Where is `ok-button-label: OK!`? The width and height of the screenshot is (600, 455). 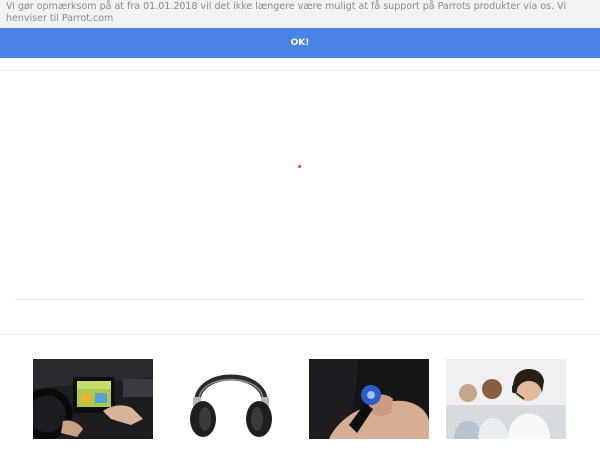
ok-button-label: OK! is located at coordinates (300, 43).